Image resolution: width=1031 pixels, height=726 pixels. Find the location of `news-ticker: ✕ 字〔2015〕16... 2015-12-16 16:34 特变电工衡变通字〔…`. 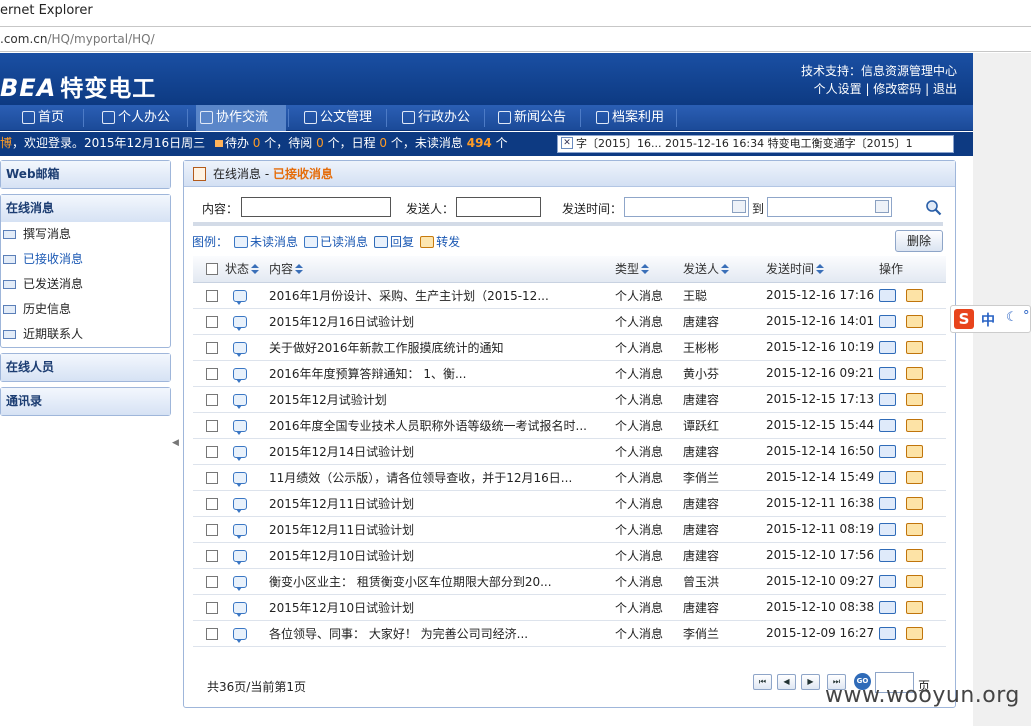

news-ticker: ✕ 字〔2015〕16... 2015-12-16 16:34 特变电工衡变通字〔… is located at coordinates (755, 144).